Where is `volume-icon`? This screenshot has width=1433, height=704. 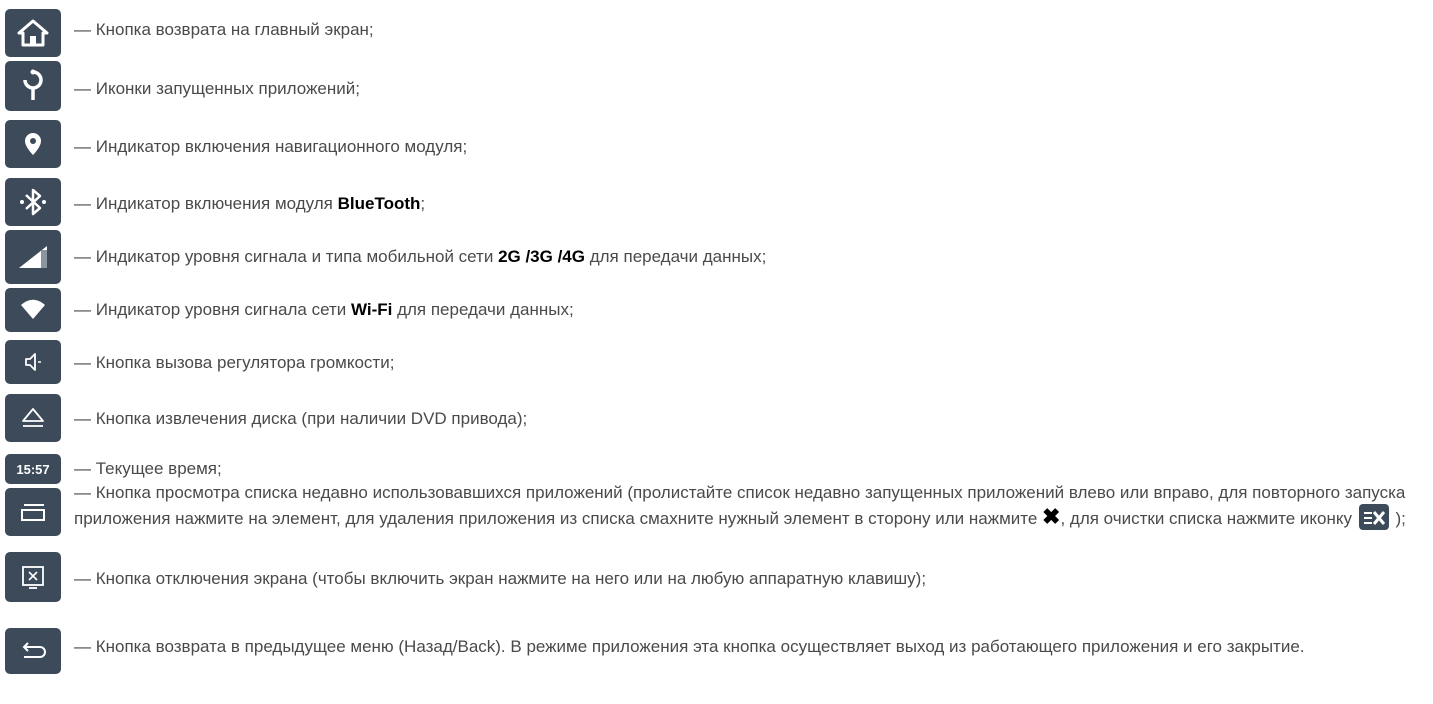 volume-icon is located at coordinates (33, 362).